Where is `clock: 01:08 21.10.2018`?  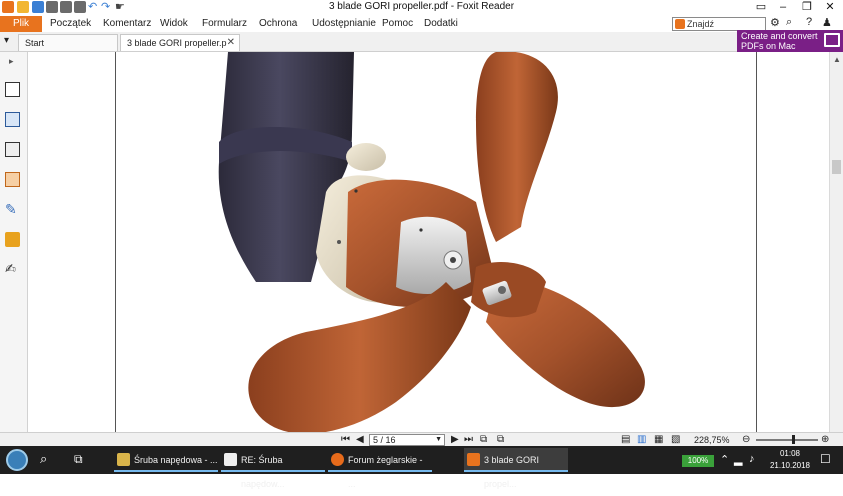
clock: 01:08 21.10.2018 is located at coordinates (790, 460).